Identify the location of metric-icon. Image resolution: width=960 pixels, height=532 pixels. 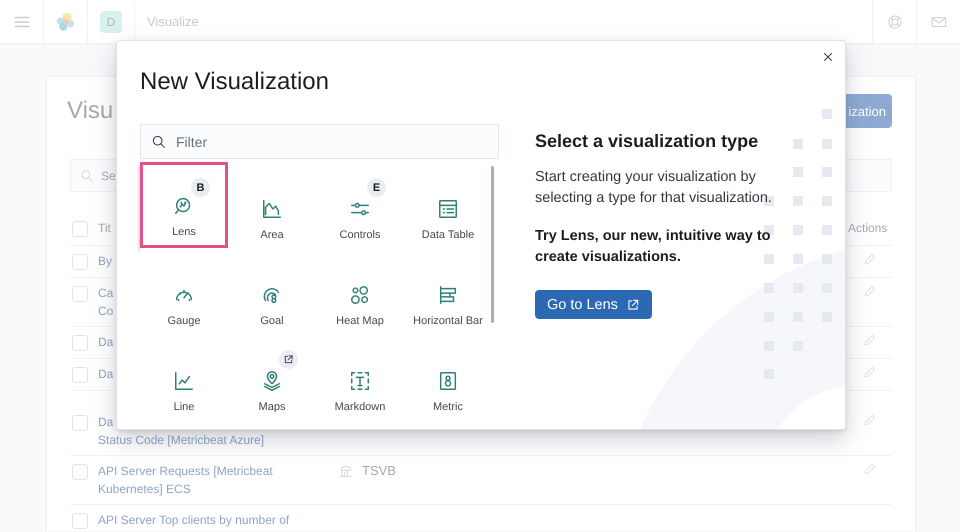
(448, 381).